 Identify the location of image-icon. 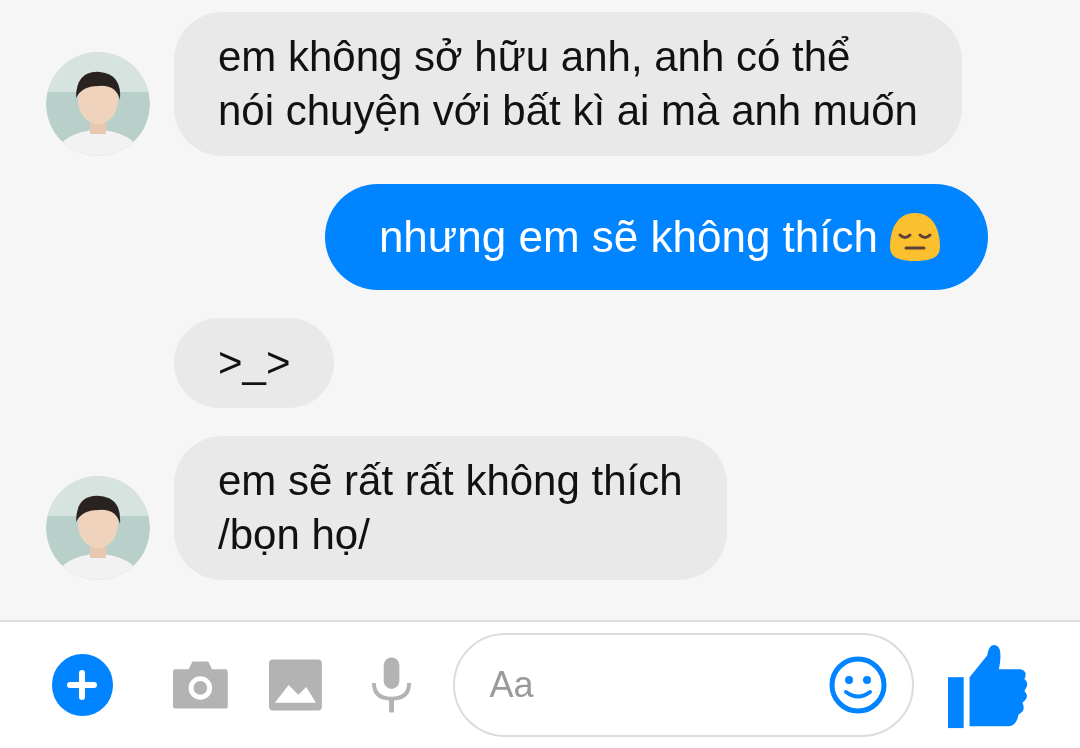
(296, 685).